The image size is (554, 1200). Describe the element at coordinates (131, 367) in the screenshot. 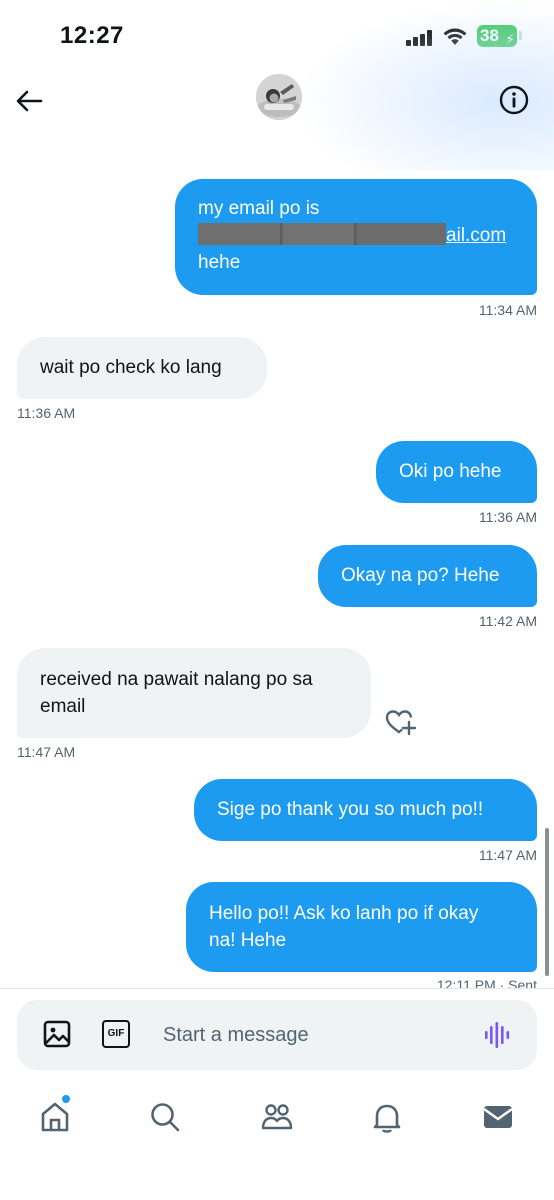

I see `message-text: wait po check ko lang` at that location.